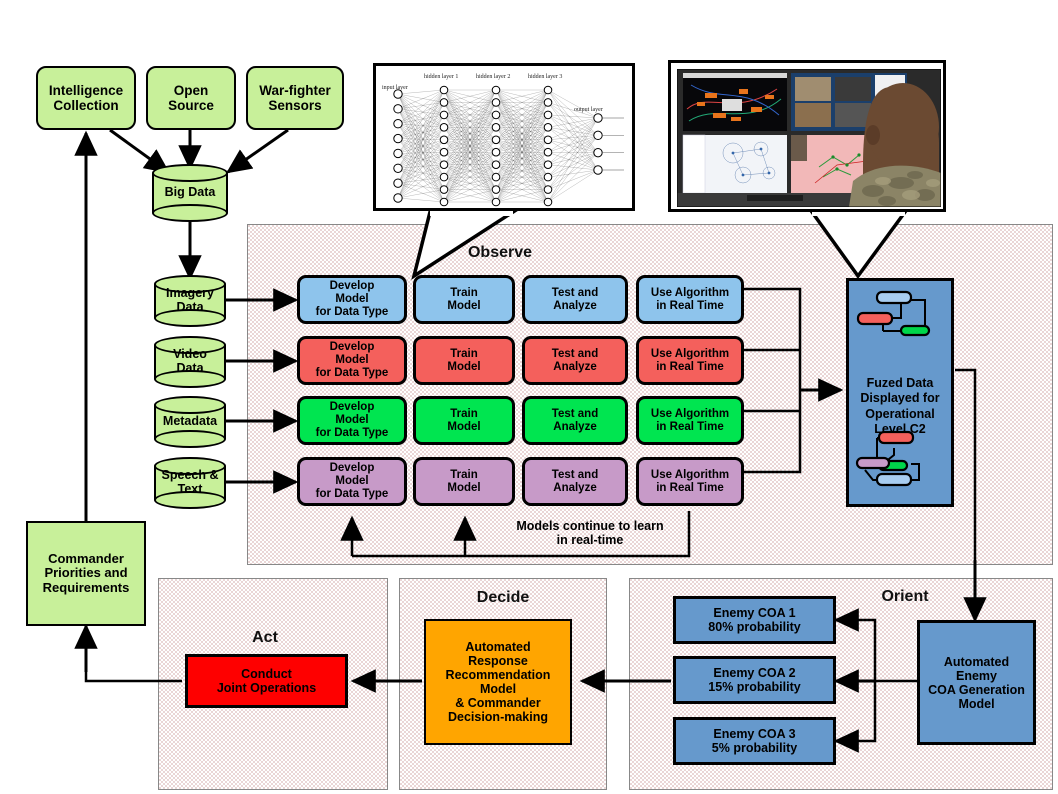 The width and height of the screenshot is (1058, 794). I want to click on stage-develop-model-video: Develop Model for Data Type, so click(352, 360).